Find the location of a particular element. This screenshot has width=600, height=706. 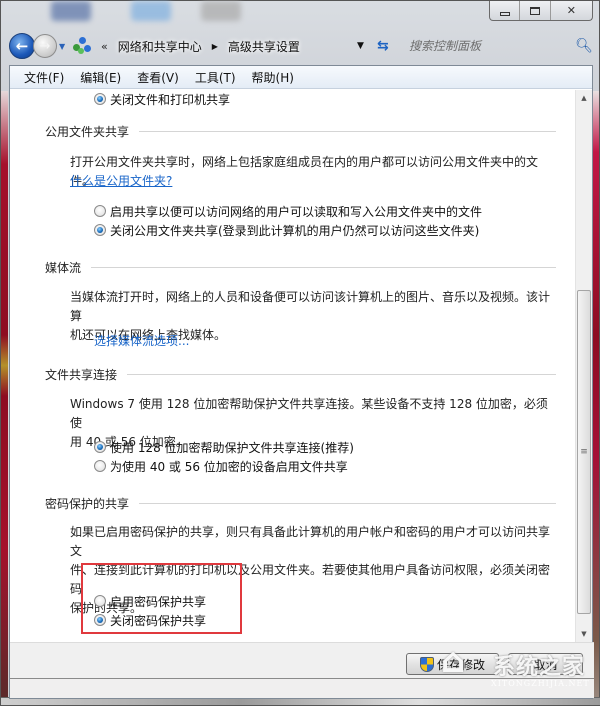

refresh-icon: ⇆ is located at coordinates (383, 46).